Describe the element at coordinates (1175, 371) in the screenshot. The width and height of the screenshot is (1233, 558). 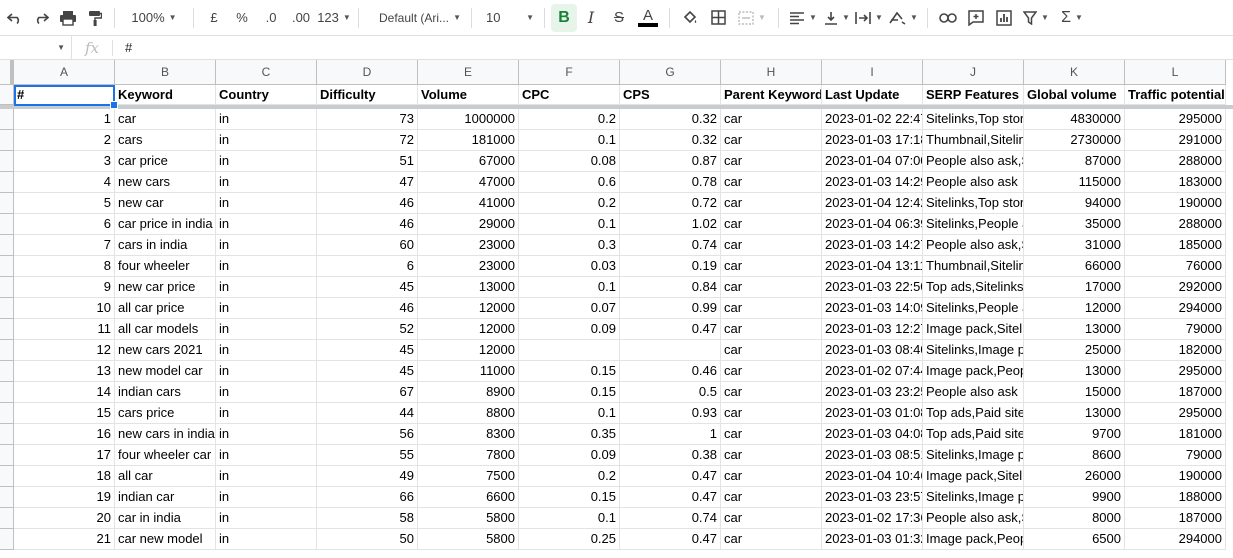
I see `table-cell: 295000` at that location.